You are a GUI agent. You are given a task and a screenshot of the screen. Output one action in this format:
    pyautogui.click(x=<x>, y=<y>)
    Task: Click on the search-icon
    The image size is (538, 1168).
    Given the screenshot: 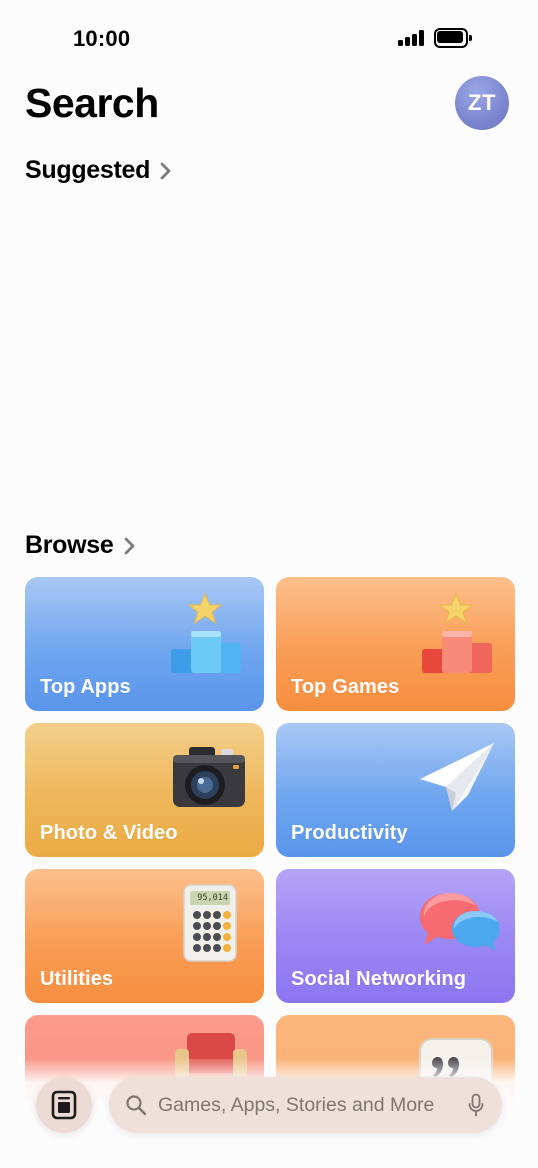 What is the action you would take?
    pyautogui.click(x=136, y=1105)
    